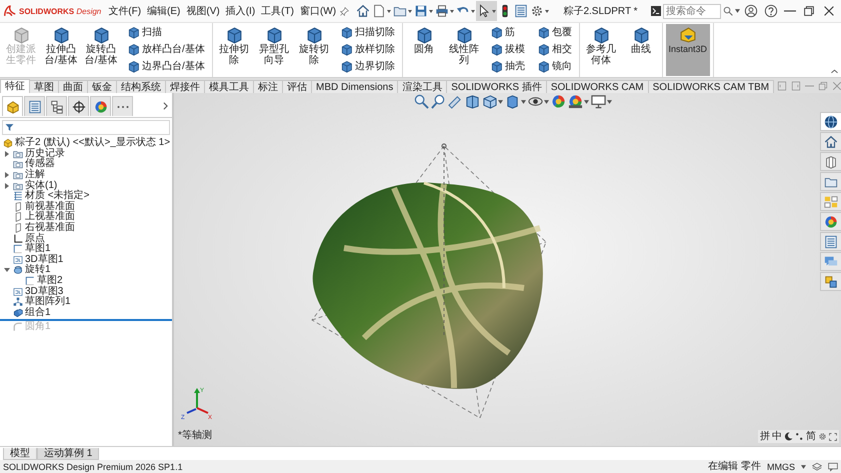 The width and height of the screenshot is (841, 473). I want to click on punctuation-icon, so click(799, 436).